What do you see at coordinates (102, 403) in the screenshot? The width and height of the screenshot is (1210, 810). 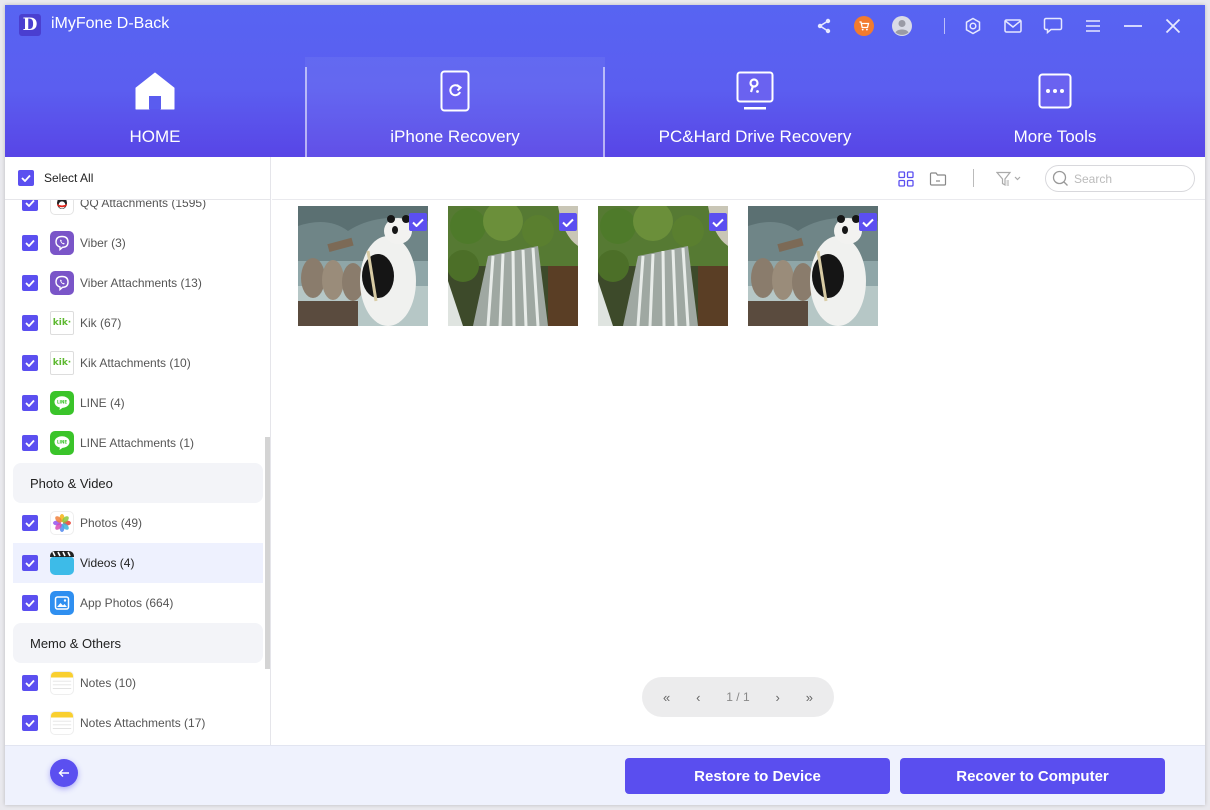 I see `item-label: LINE (4)` at bounding box center [102, 403].